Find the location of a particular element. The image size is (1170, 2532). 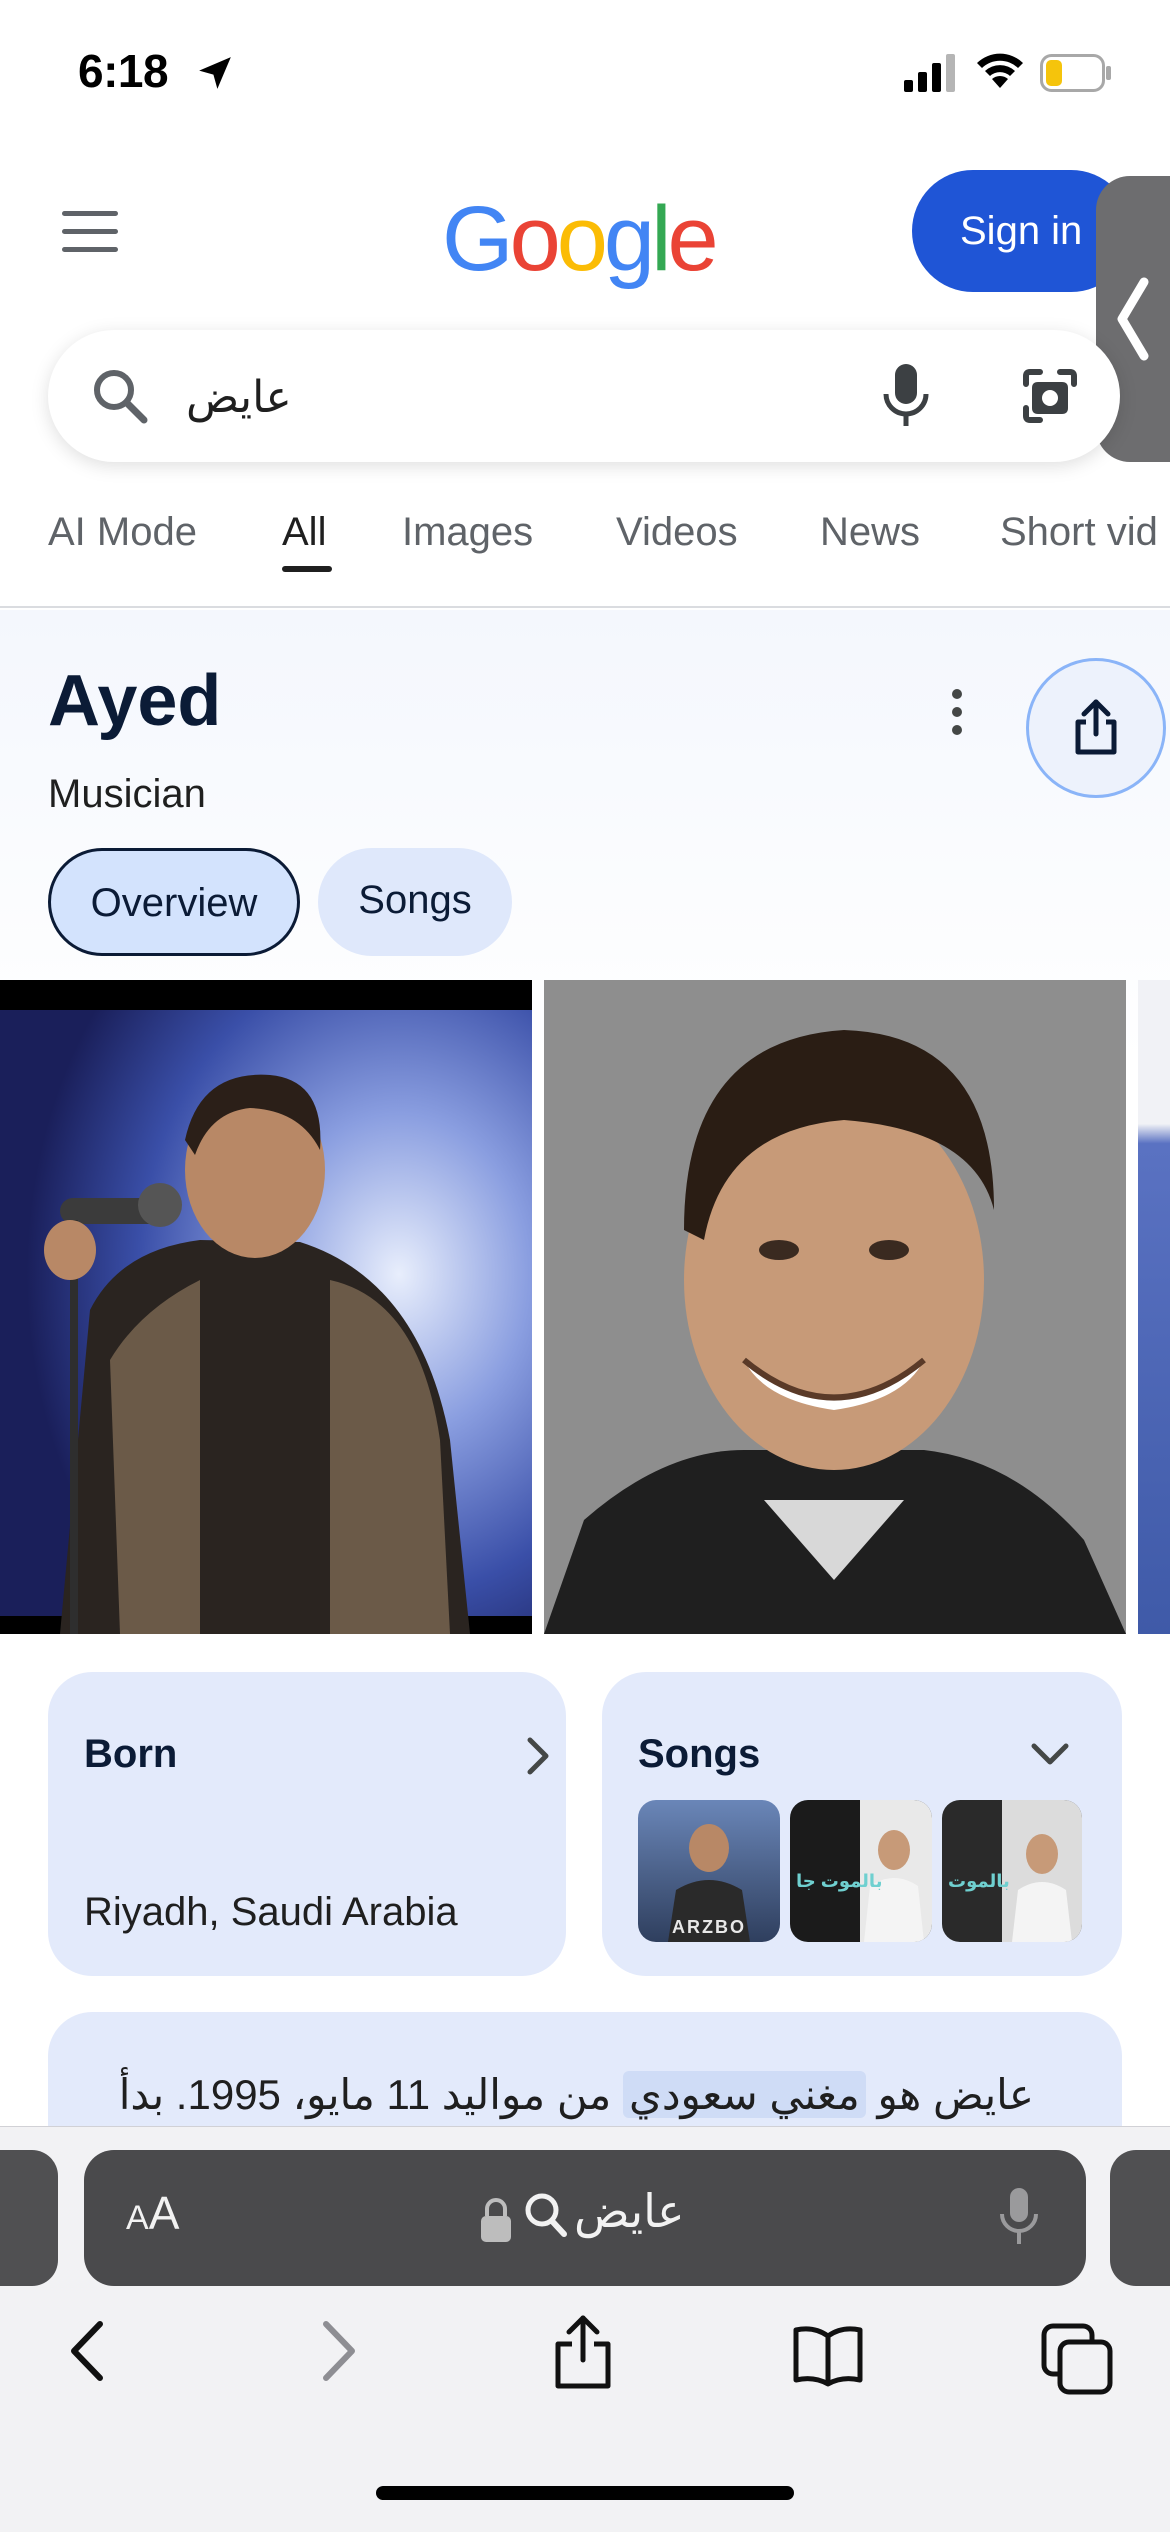

aa-large: A is located at coordinates (164, 2213).